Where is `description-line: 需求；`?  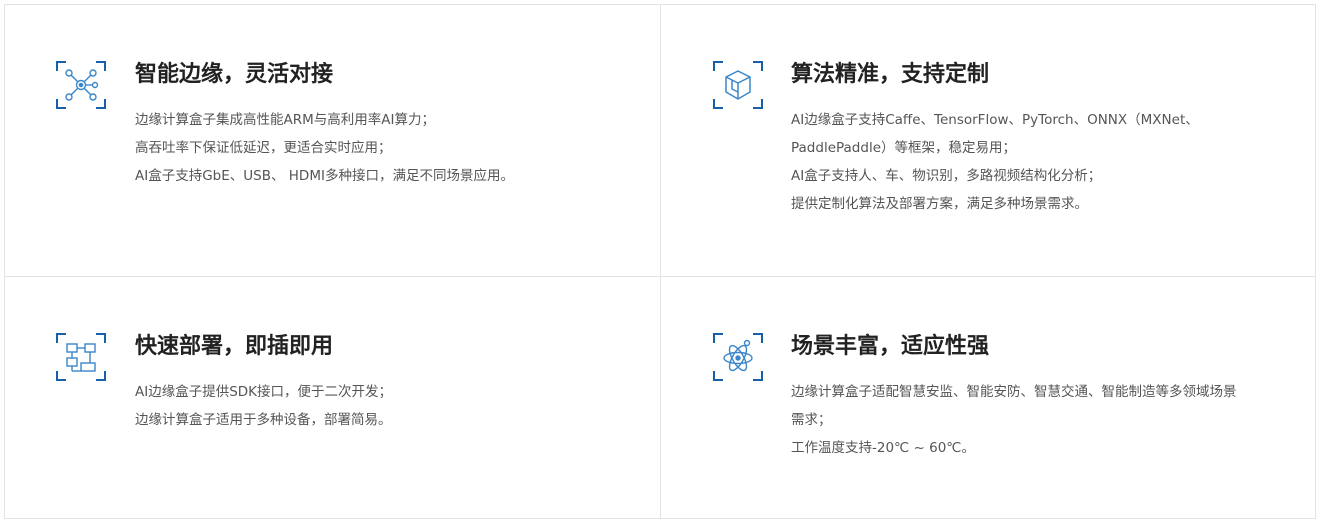
description-line: 需求； is located at coordinates (811, 420).